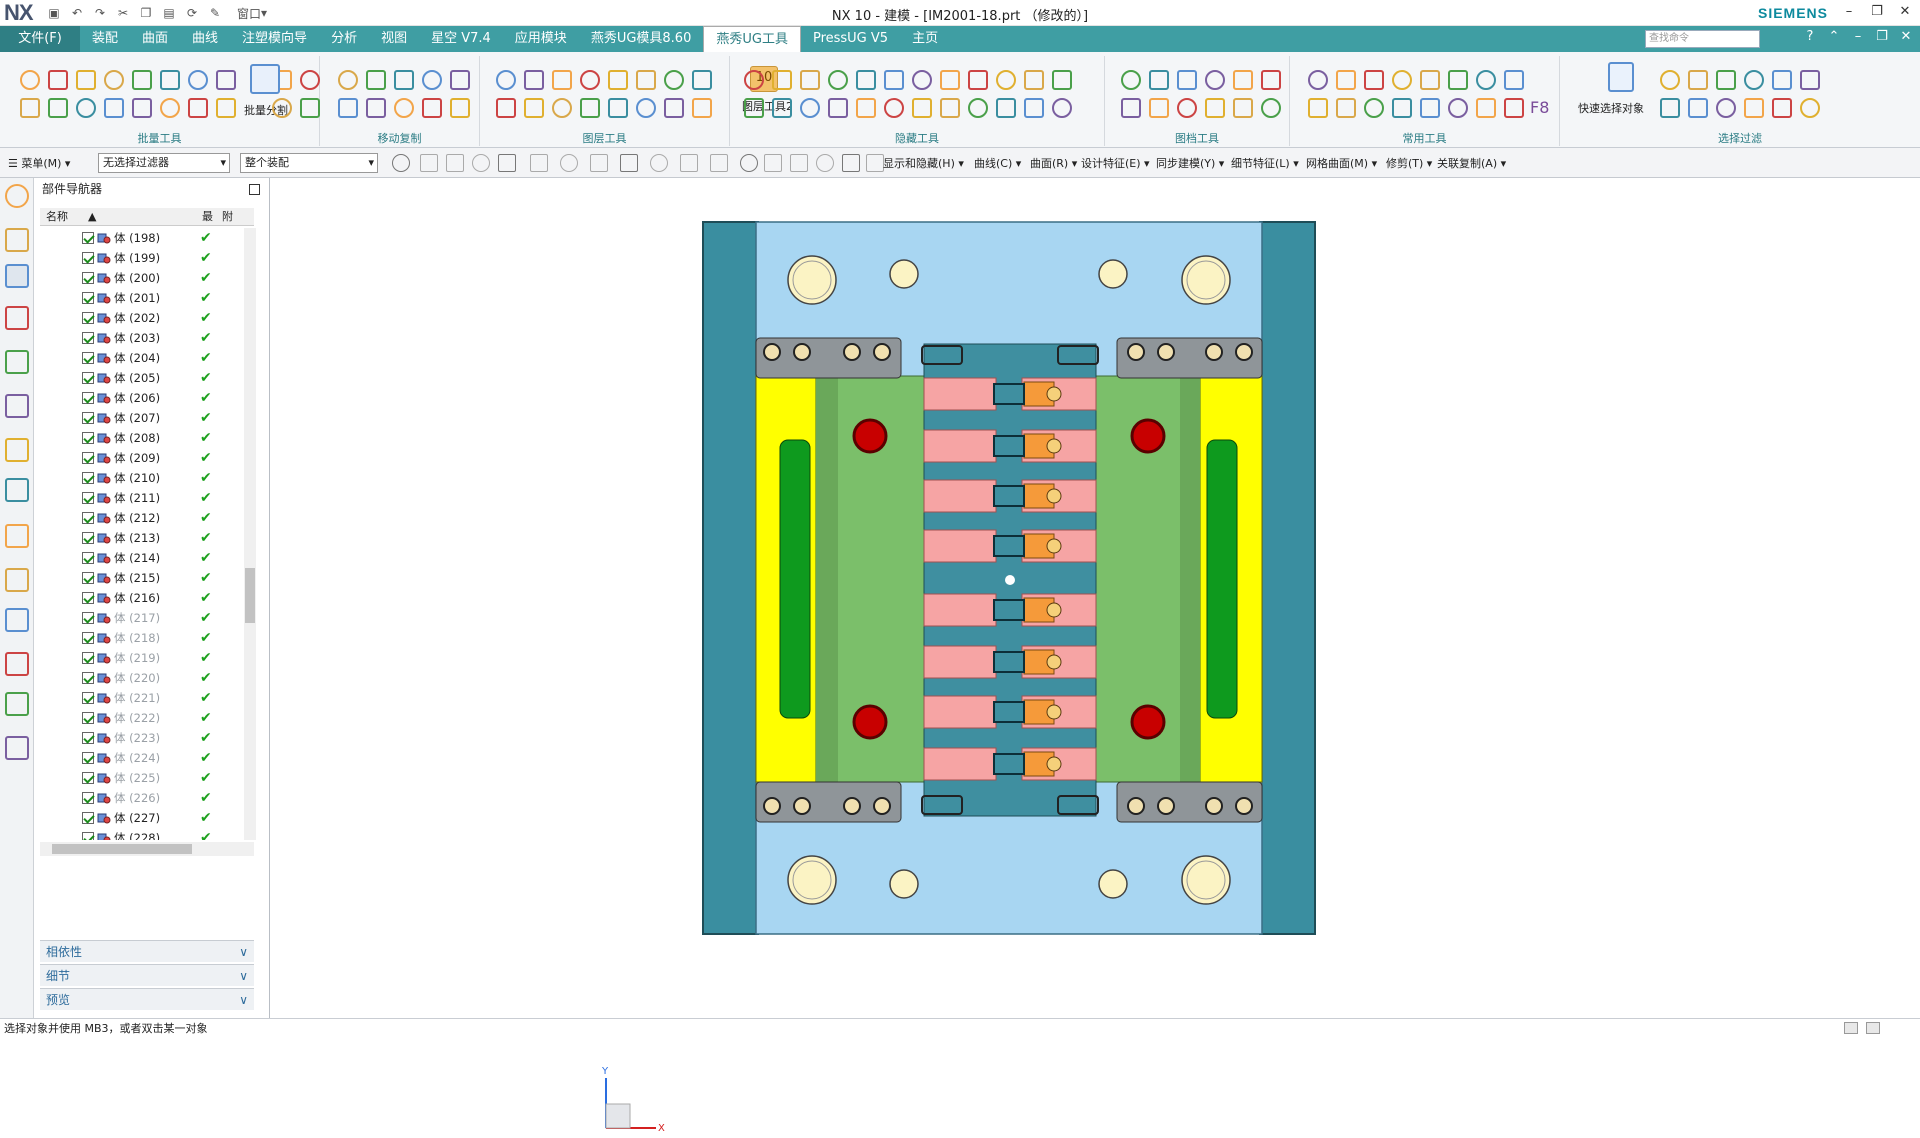 This screenshot has height=1138, width=1920. Describe the element at coordinates (169, 13) in the screenshot. I see `paste-icon: ▤` at that location.